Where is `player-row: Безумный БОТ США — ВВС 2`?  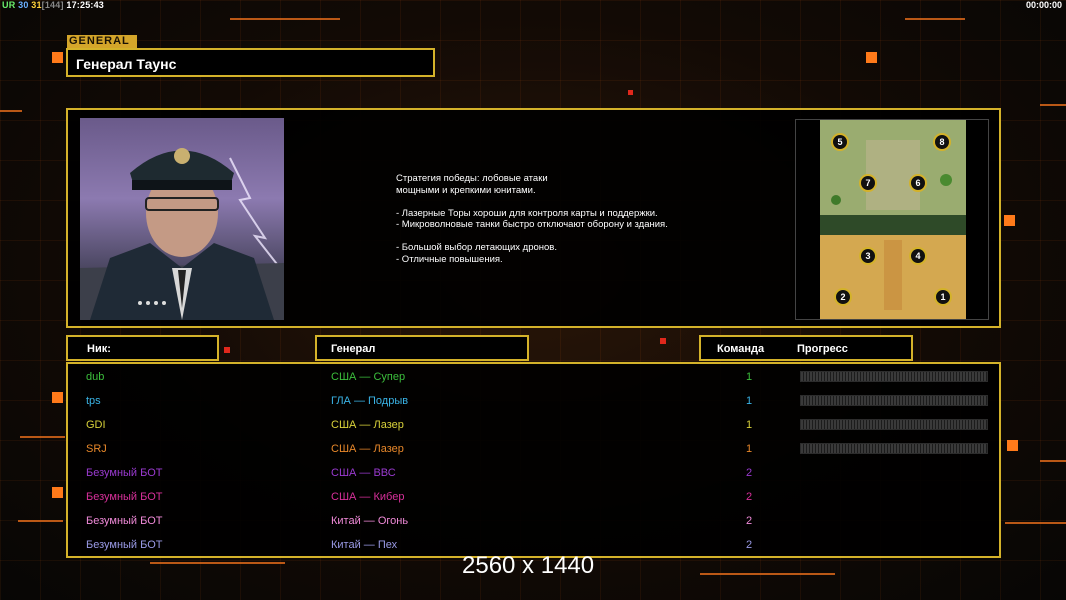
player-row: Безумный БОТ США — ВВС 2 is located at coordinates (533, 475).